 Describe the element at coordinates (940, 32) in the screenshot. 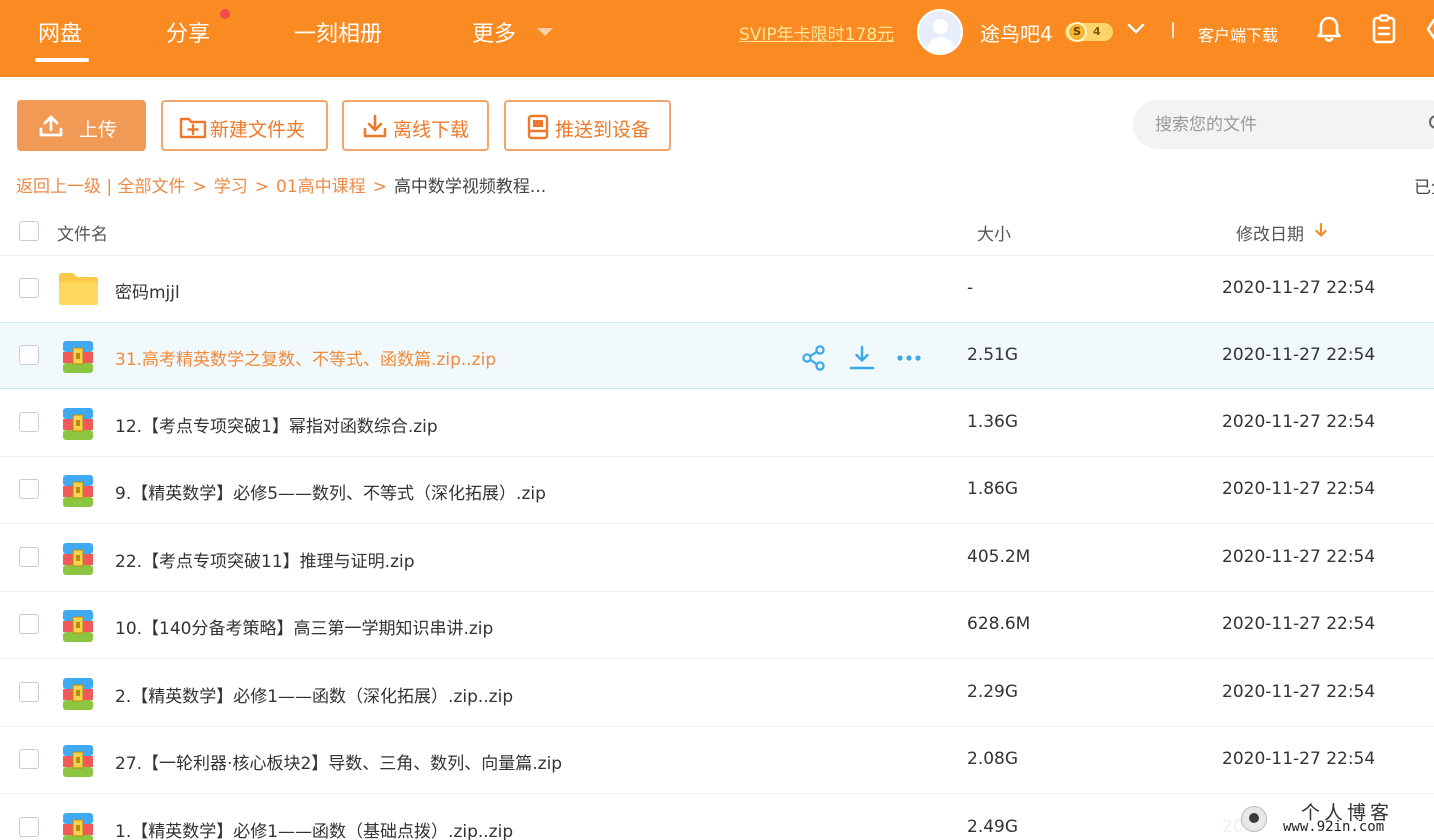

I see `avatar` at that location.